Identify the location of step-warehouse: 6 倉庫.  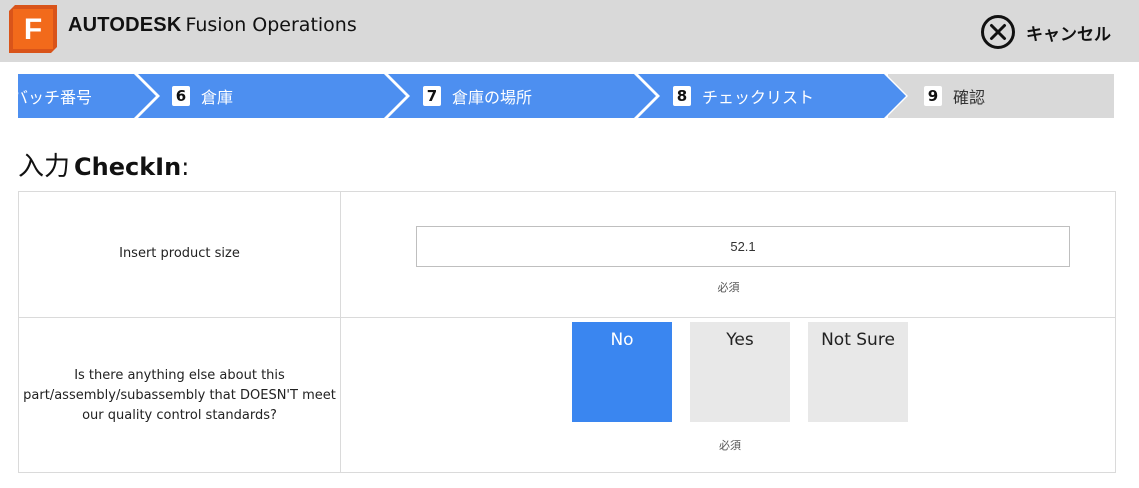
(202, 96).